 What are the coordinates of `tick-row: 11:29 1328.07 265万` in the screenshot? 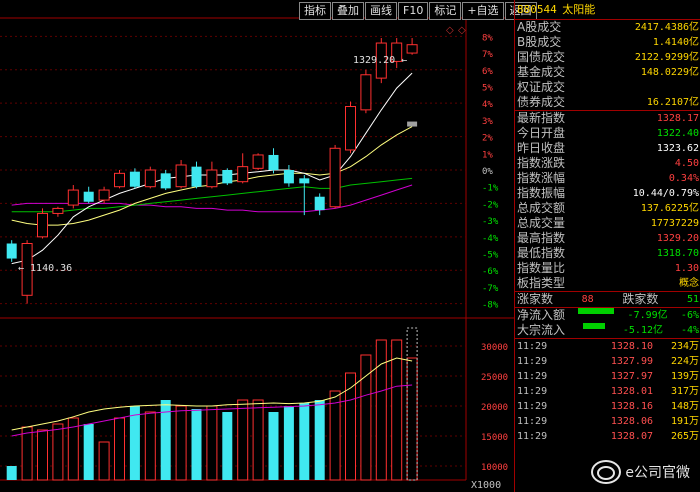 It's located at (607, 436).